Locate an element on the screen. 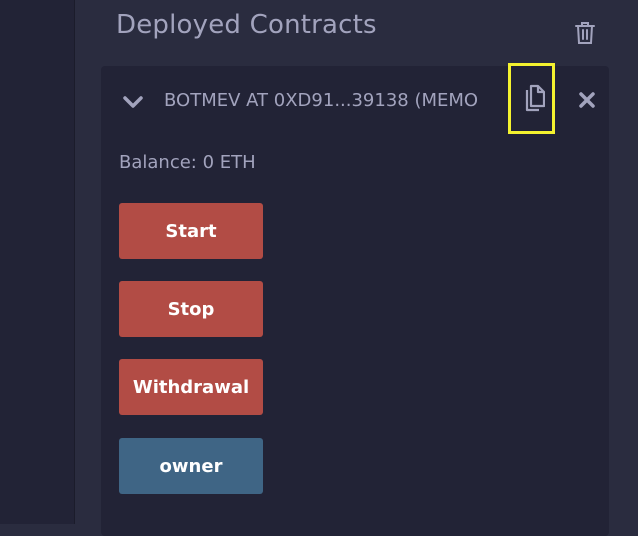 The image size is (638, 536). copy-icon is located at coordinates (531, 98).